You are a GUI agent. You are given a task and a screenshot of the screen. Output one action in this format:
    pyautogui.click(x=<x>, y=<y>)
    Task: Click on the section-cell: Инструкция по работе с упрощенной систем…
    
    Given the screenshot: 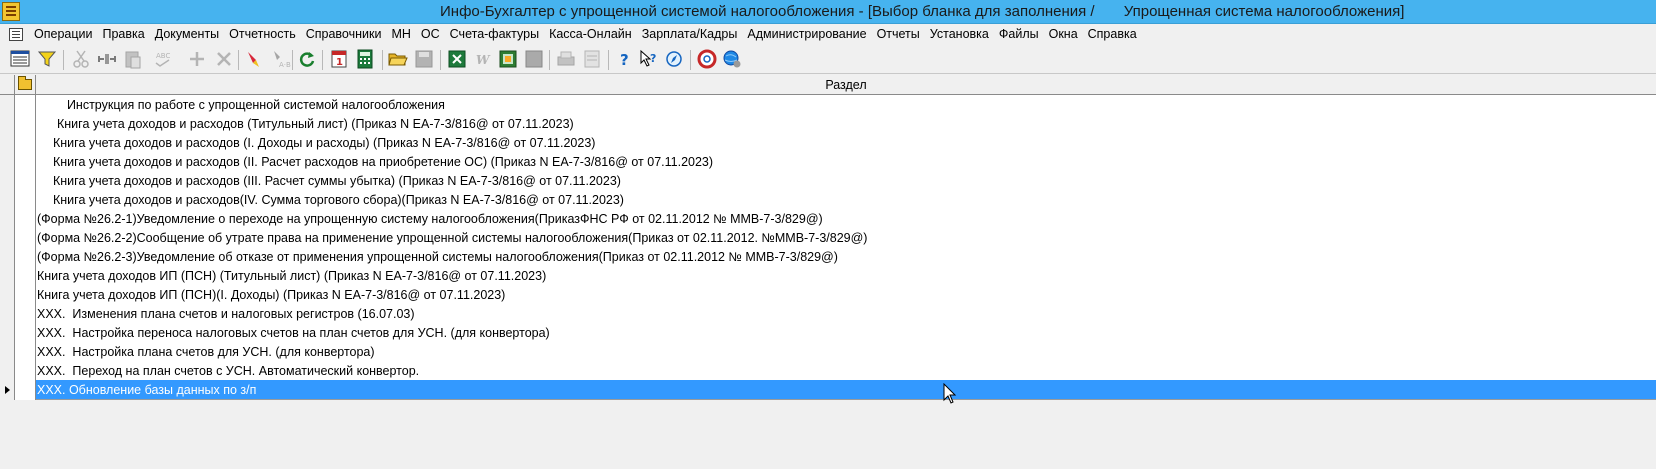 What is the action you would take?
    pyautogui.click(x=252, y=105)
    